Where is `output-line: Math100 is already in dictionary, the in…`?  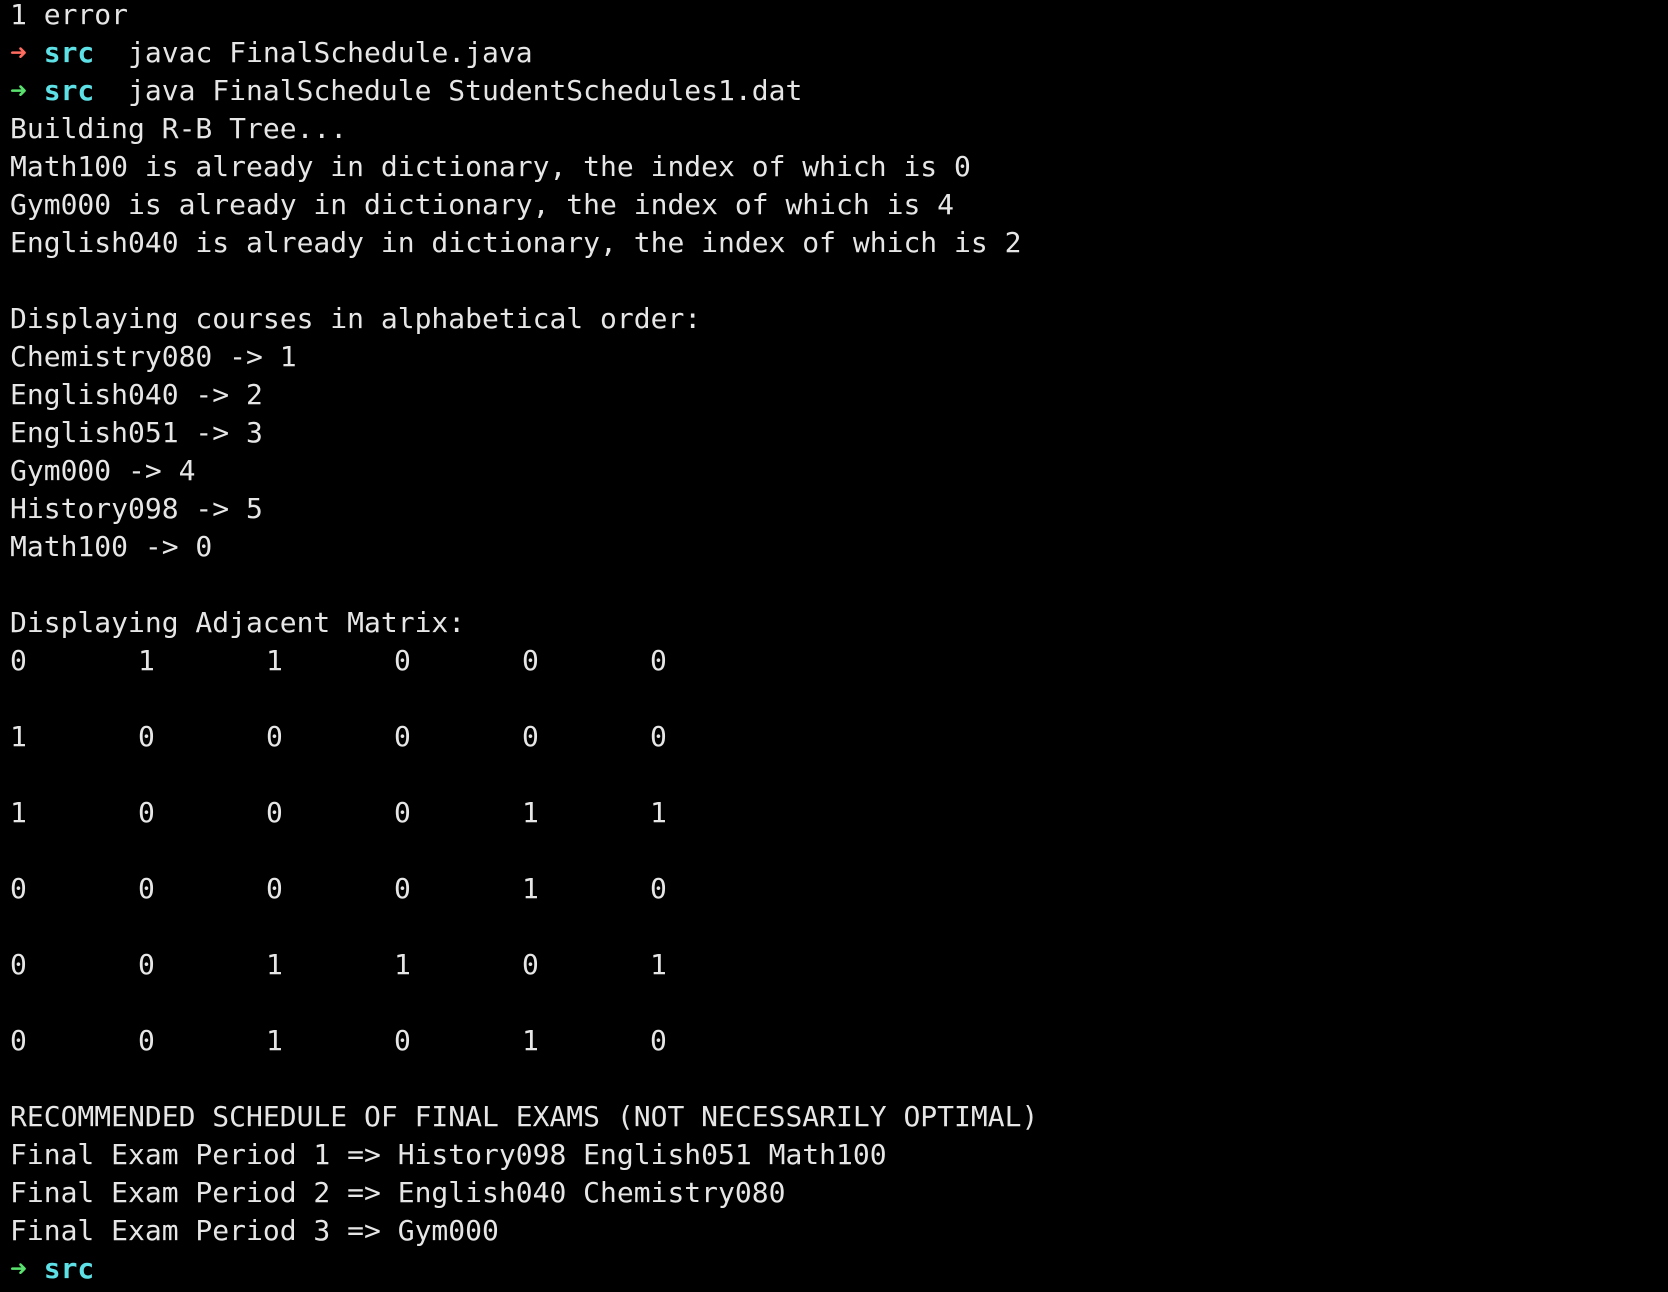
output-line: Math100 is already in dictionary, the in… is located at coordinates (490, 166).